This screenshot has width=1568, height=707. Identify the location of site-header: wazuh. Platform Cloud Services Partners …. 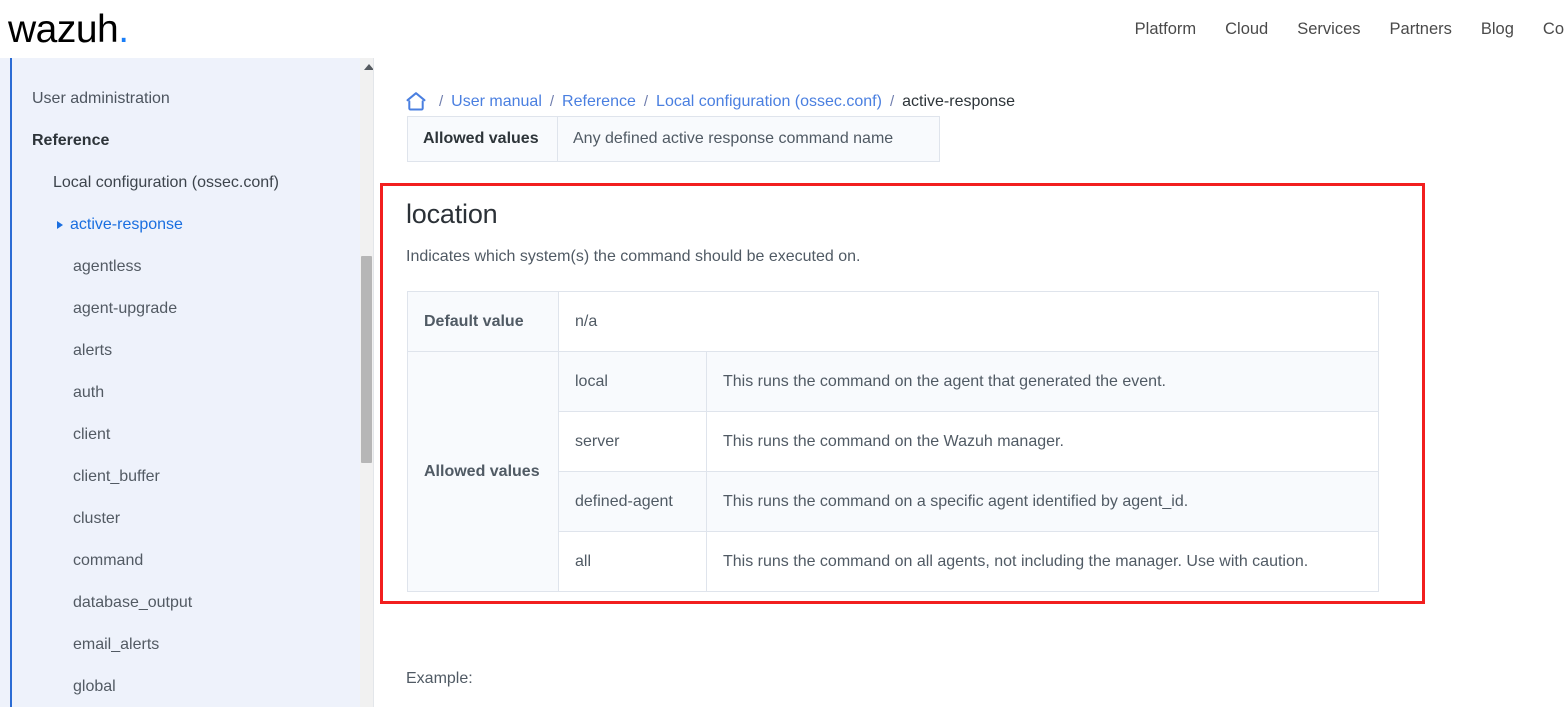
(784, 29).